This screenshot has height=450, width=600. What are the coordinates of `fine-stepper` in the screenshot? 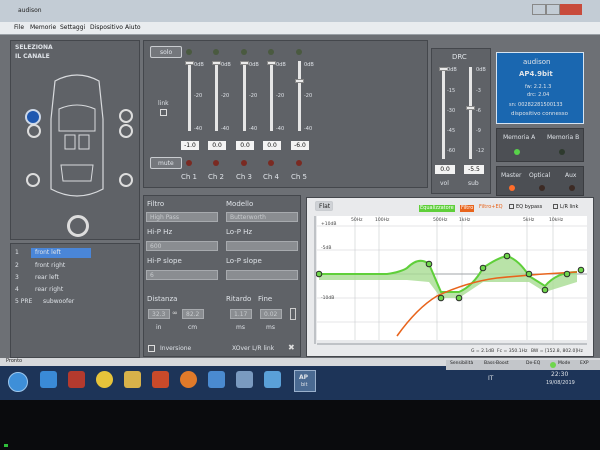 It's located at (293, 314).